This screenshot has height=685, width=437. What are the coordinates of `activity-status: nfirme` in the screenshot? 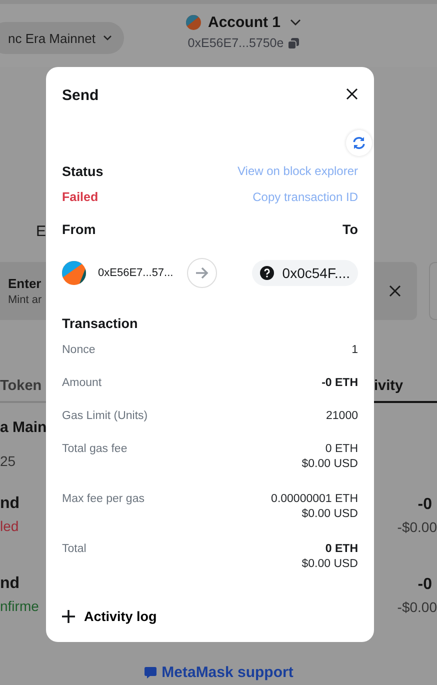 It's located at (20, 607).